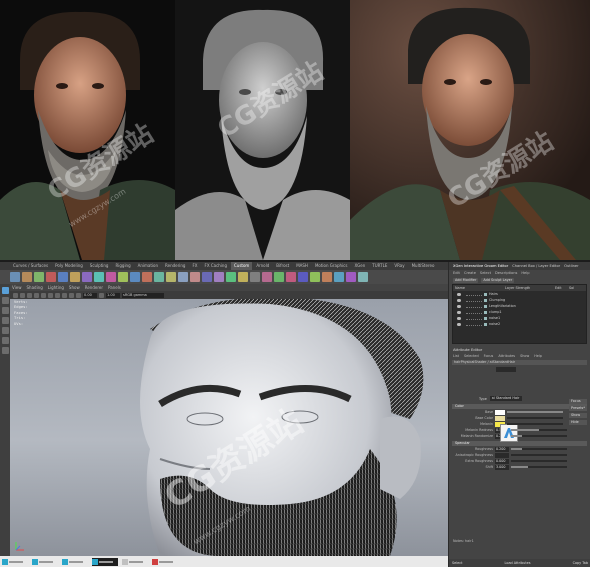 This screenshot has width=590, height=567. I want to click on shelf-tab-animation: Animation, so click(148, 266).